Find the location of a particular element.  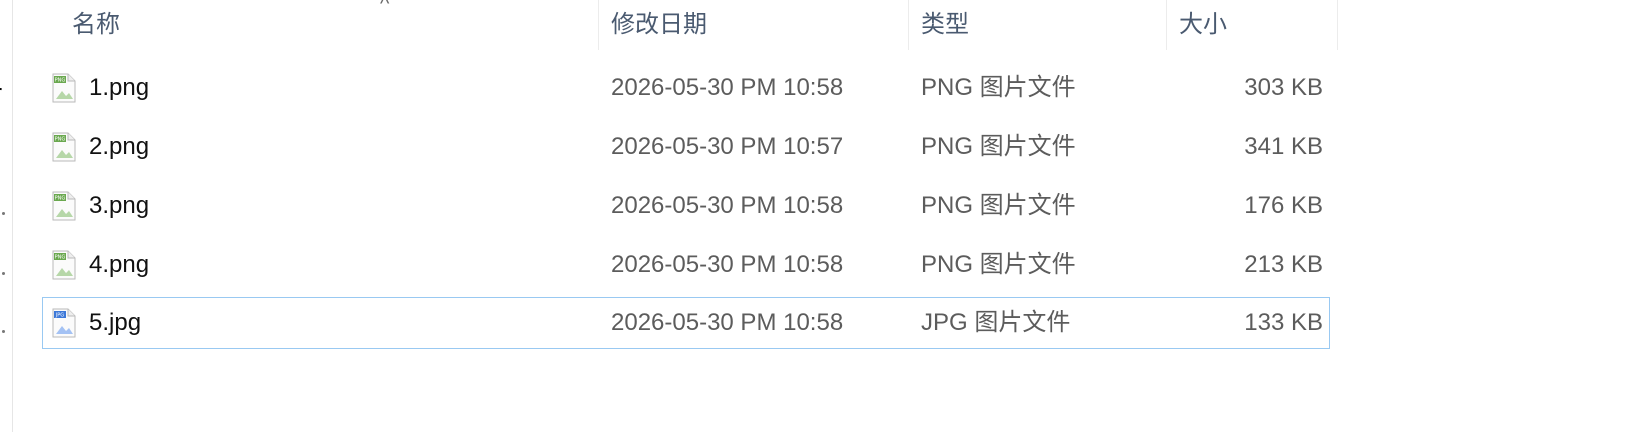

column-header-date-label: 修改日期 is located at coordinates (659, 24).